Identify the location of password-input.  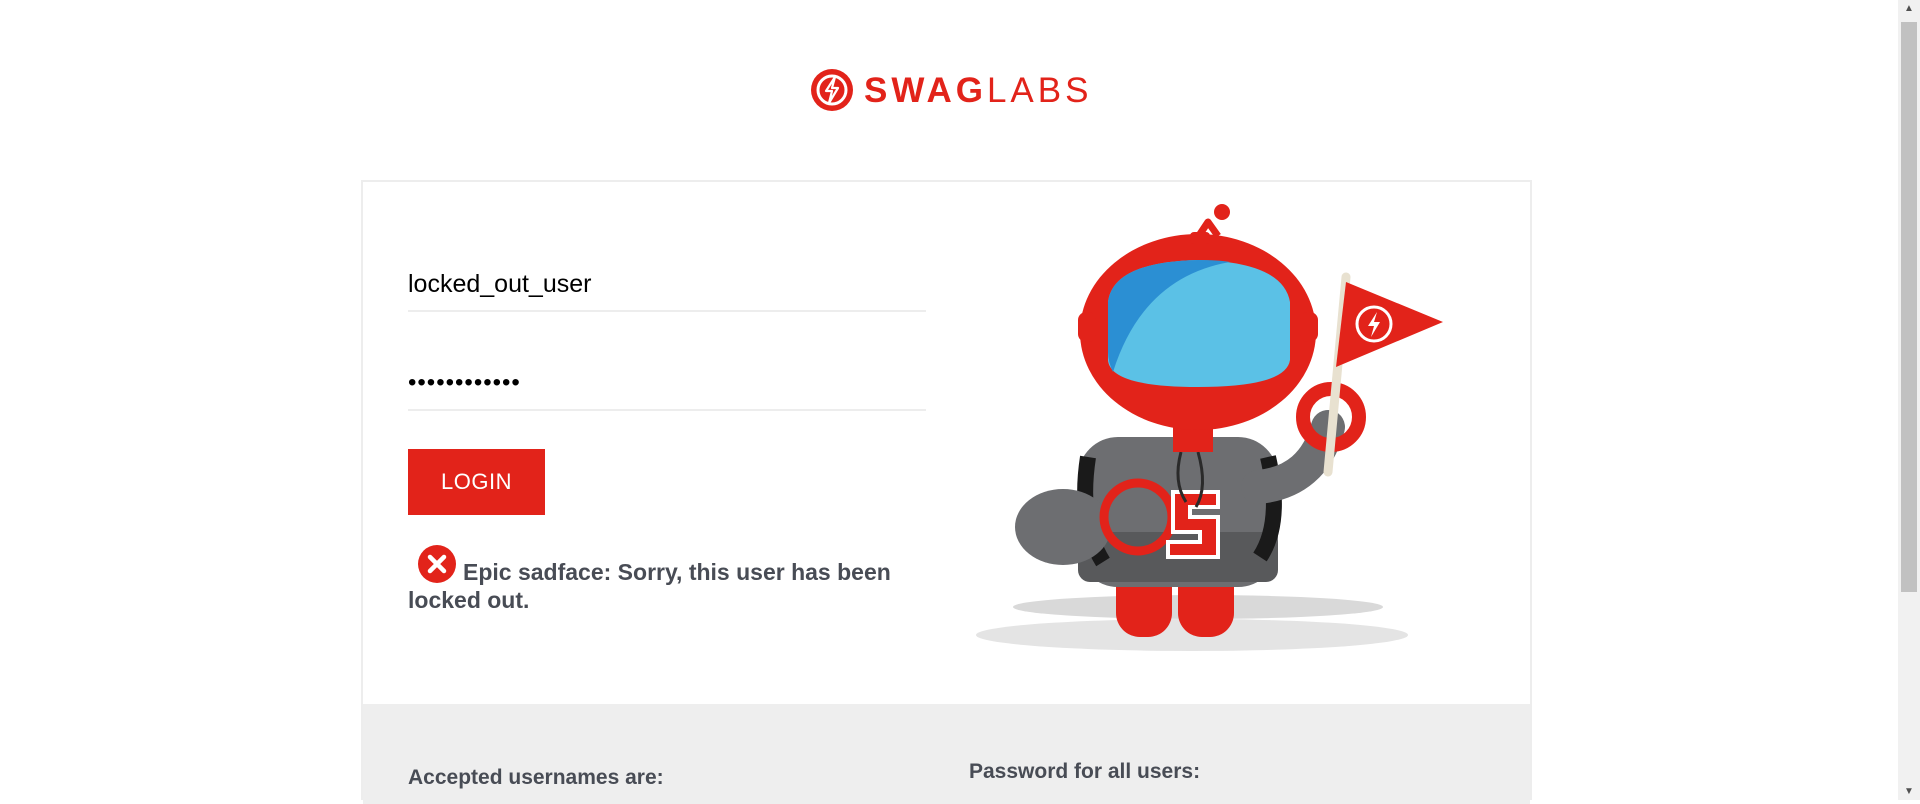
(667, 384).